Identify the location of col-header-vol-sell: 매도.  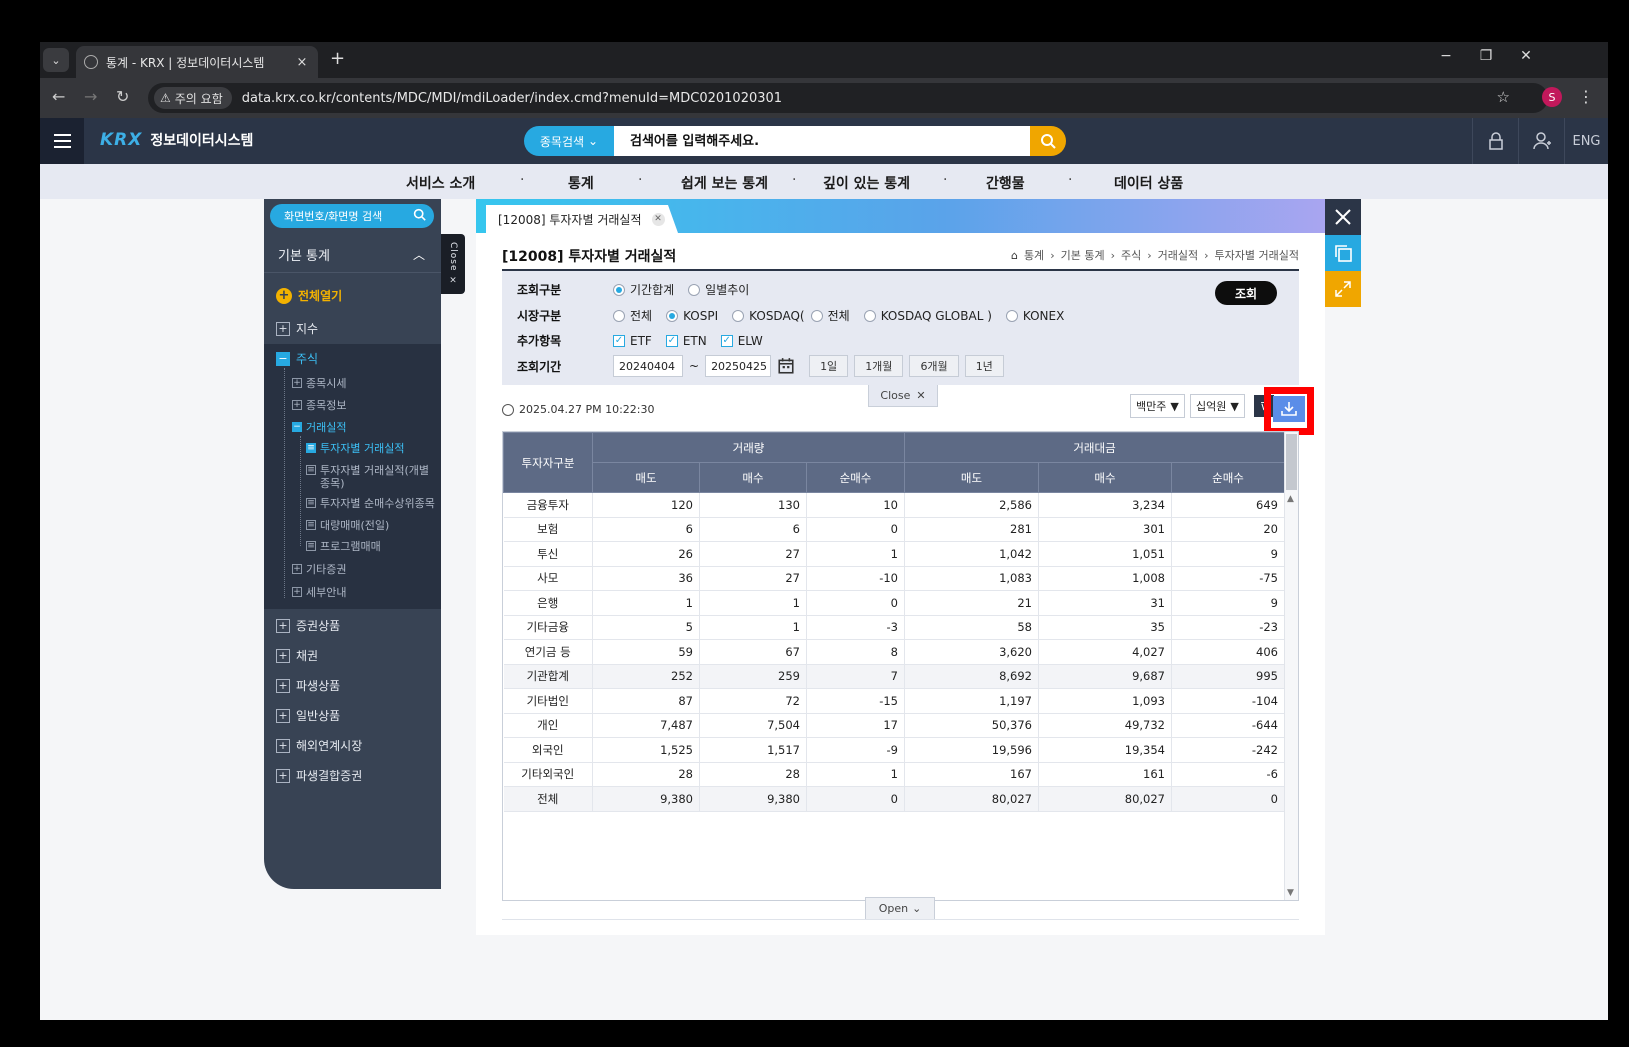
(646, 477).